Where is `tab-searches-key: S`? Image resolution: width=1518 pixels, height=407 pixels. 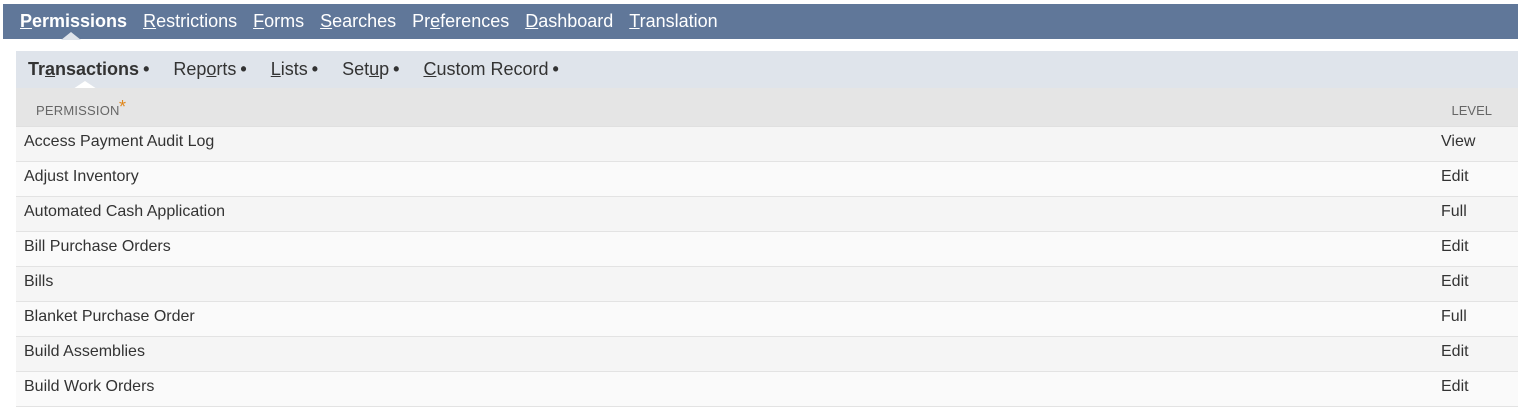
tab-searches-key: S is located at coordinates (326, 21).